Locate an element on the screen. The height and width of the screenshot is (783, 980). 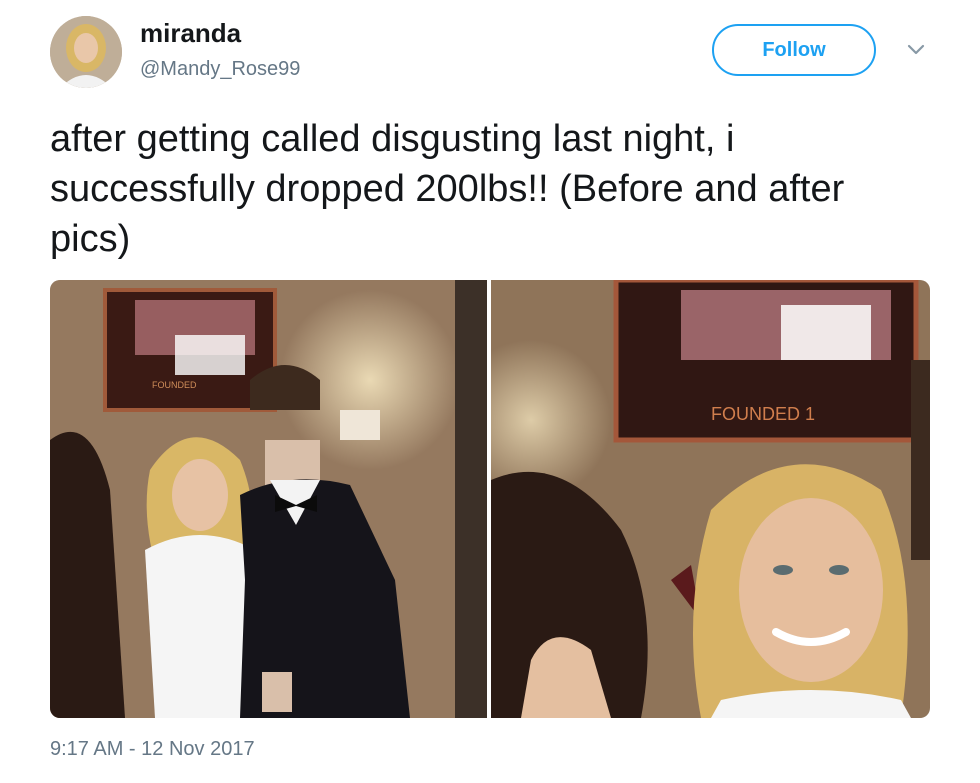
sign-text-left: FOUNDED is located at coordinates (174, 385).